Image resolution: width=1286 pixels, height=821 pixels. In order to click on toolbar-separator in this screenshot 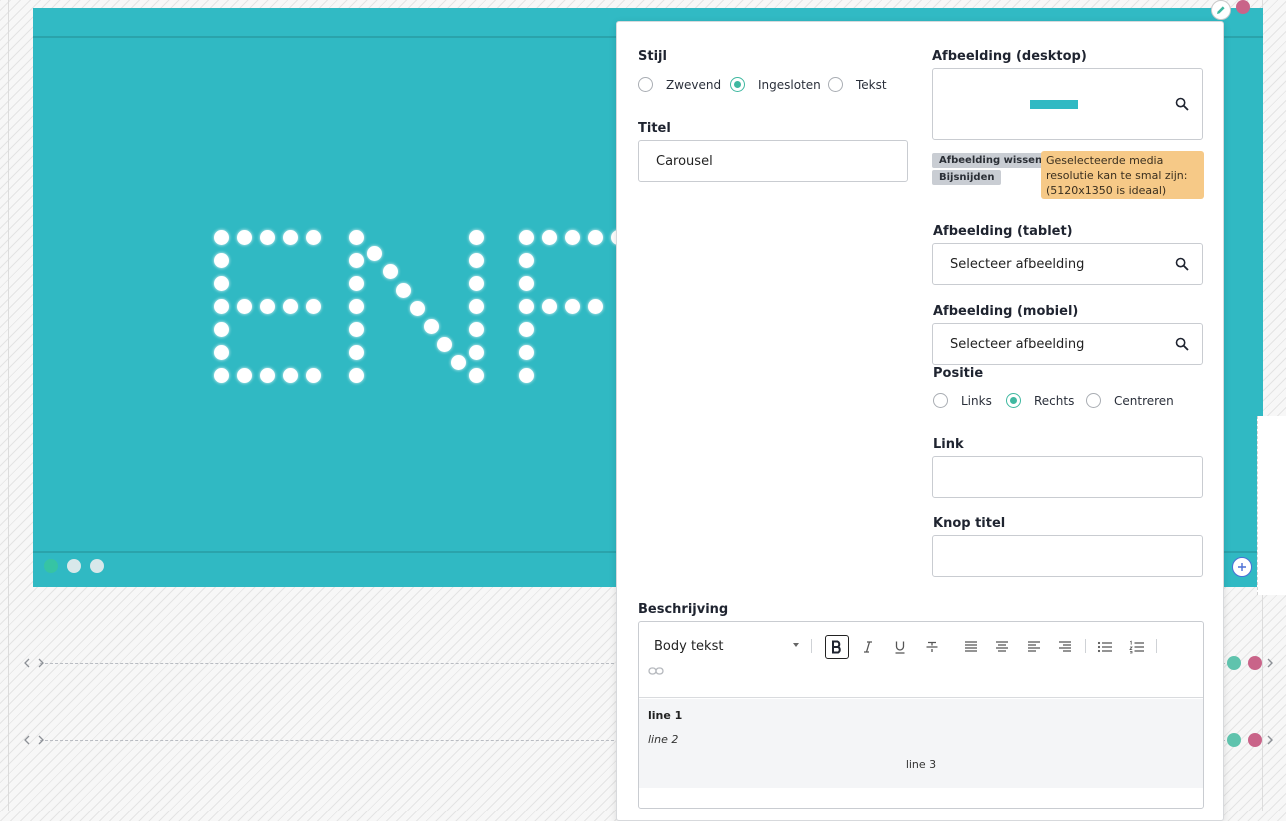, I will do `click(811, 646)`.